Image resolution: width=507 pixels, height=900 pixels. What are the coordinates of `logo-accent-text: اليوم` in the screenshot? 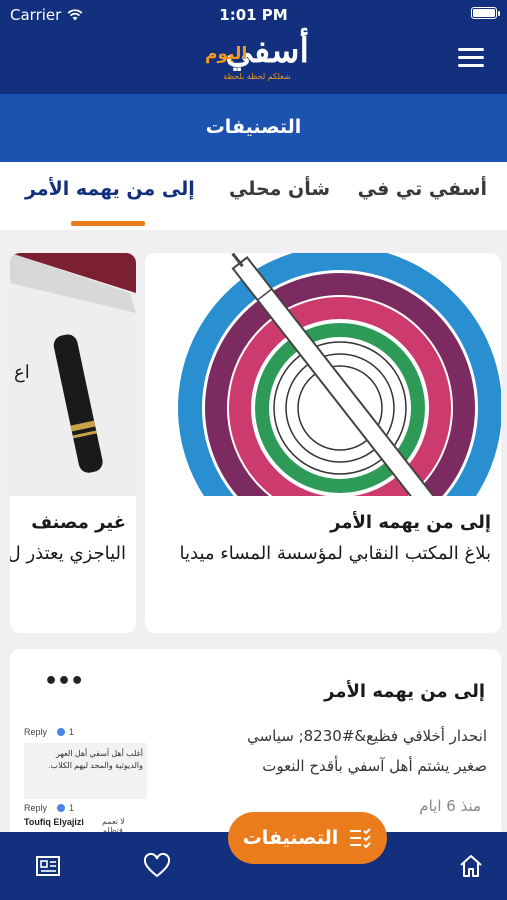 It's located at (226, 54).